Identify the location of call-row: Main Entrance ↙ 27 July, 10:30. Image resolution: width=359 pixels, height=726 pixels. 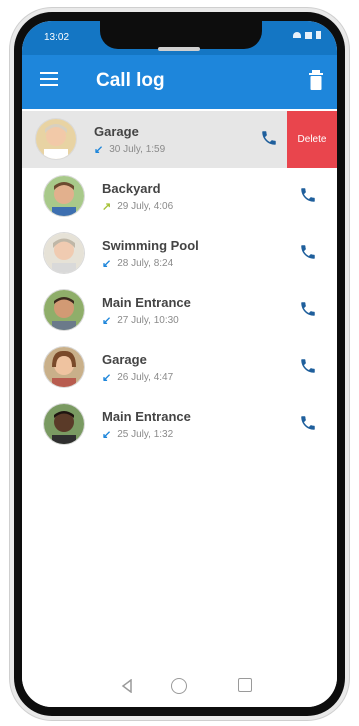
(179, 310).